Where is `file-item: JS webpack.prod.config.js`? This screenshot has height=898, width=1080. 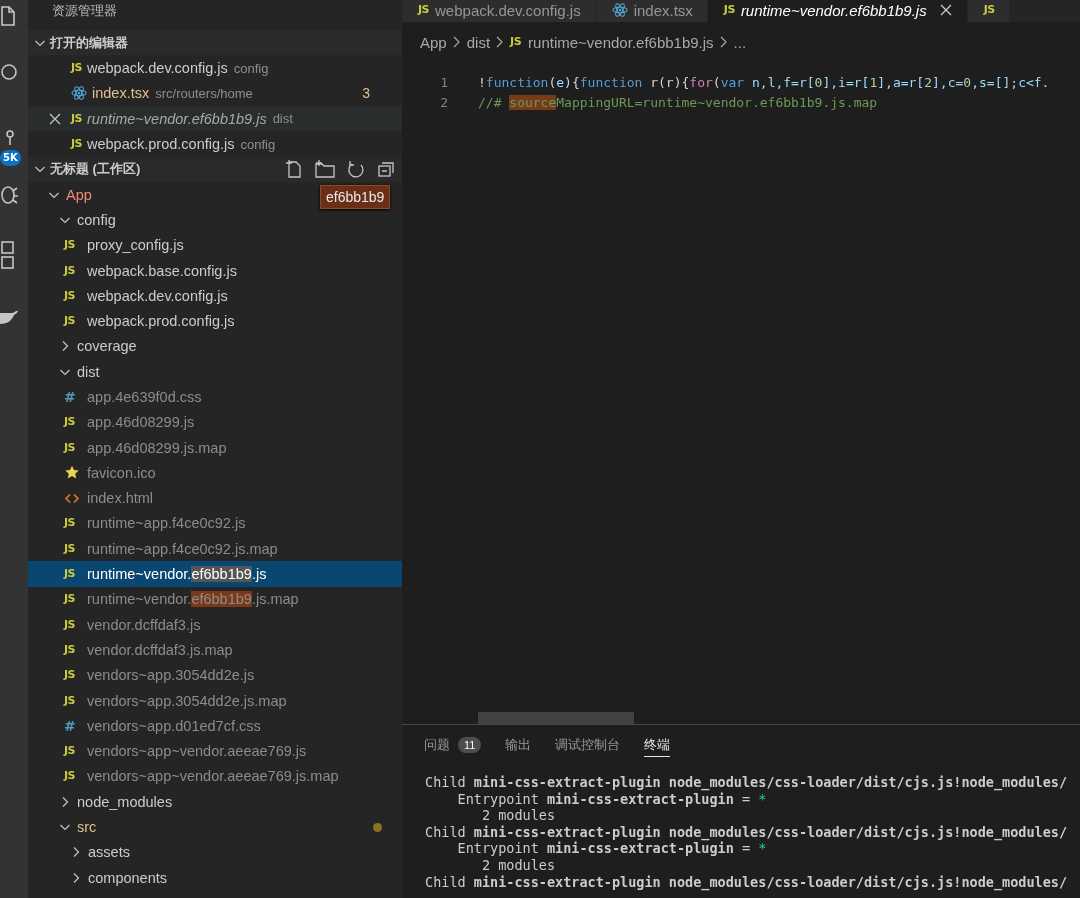
file-item: JS webpack.prod.config.js is located at coordinates (134, 321).